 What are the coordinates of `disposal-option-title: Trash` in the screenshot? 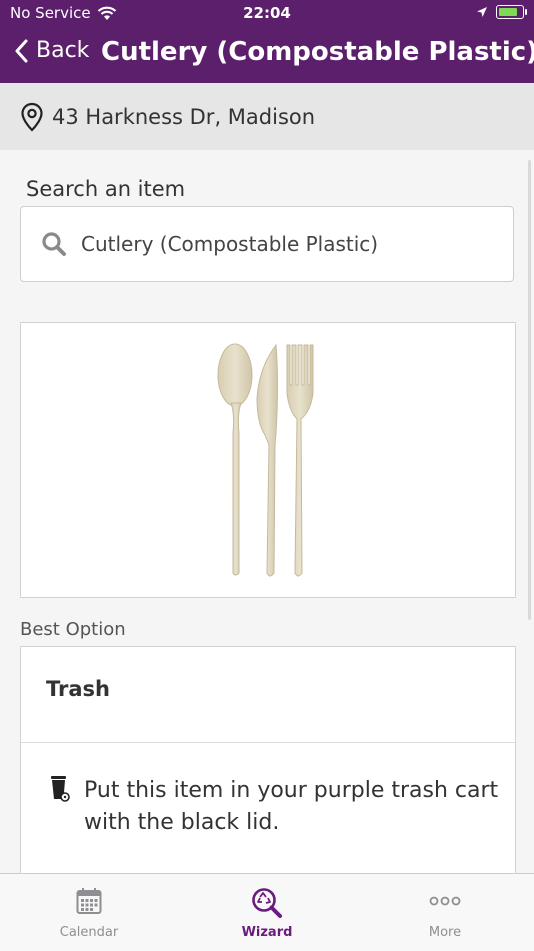 It's located at (78, 689).